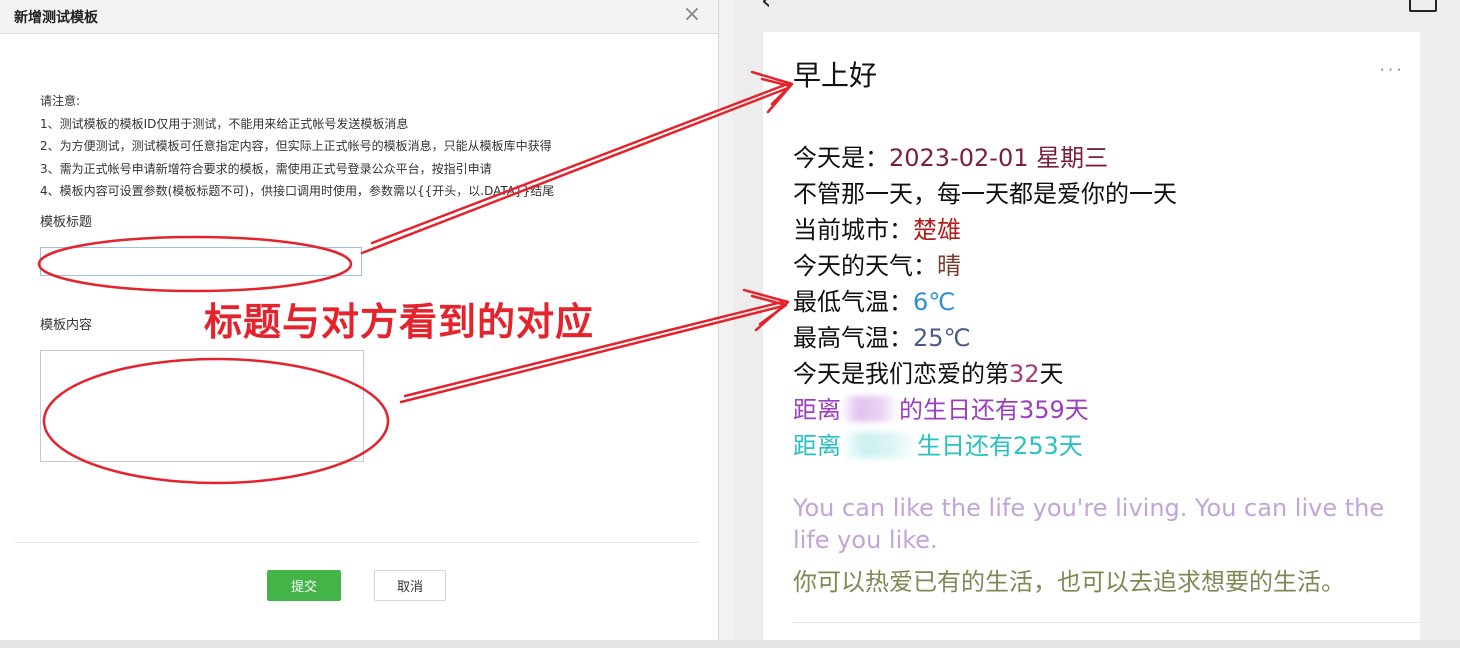 The height and width of the screenshot is (648, 1460). What do you see at coordinates (224, 123) in the screenshot?
I see `notice-line-1: 1、测试模板的模板ID仅用于测试，不能用来给正式帐号发送模板消息` at bounding box center [224, 123].